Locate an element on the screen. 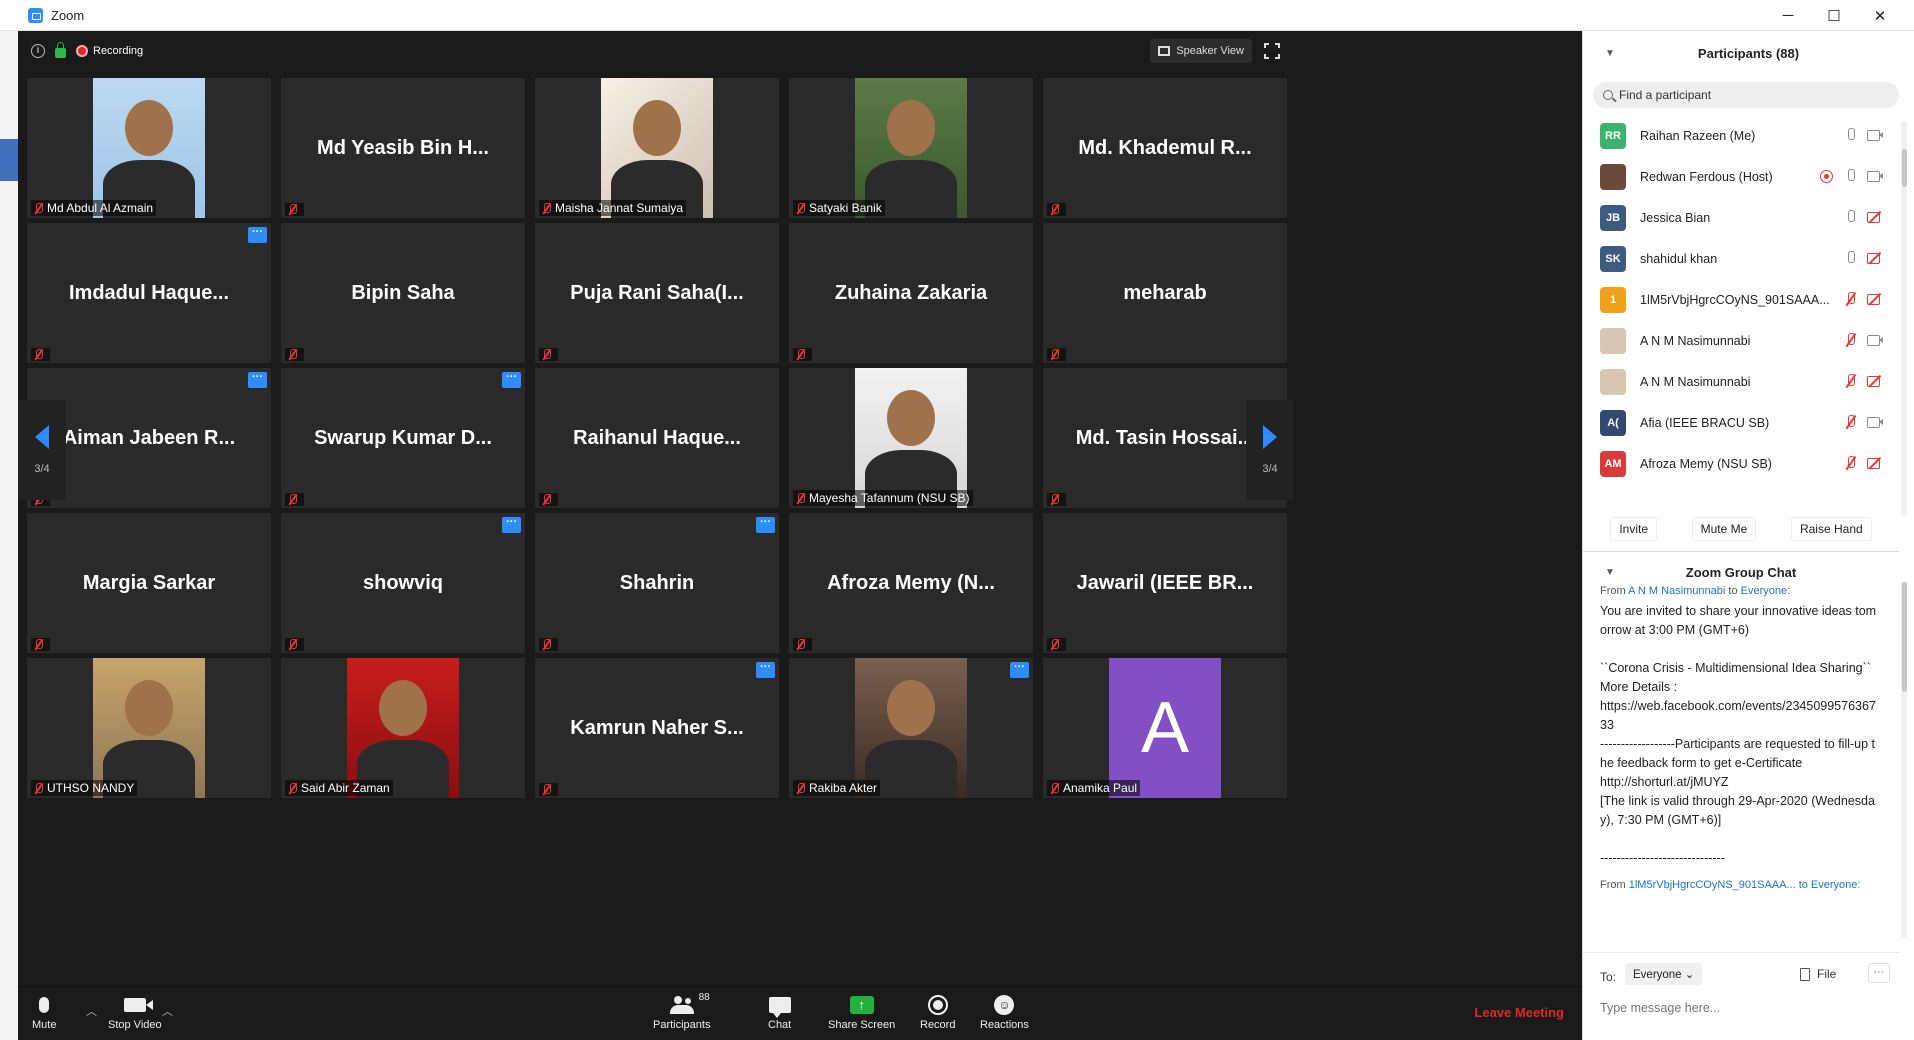 This screenshot has width=1914, height=1040. participant-scrollbar-thumb is located at coordinates (1904, 168).